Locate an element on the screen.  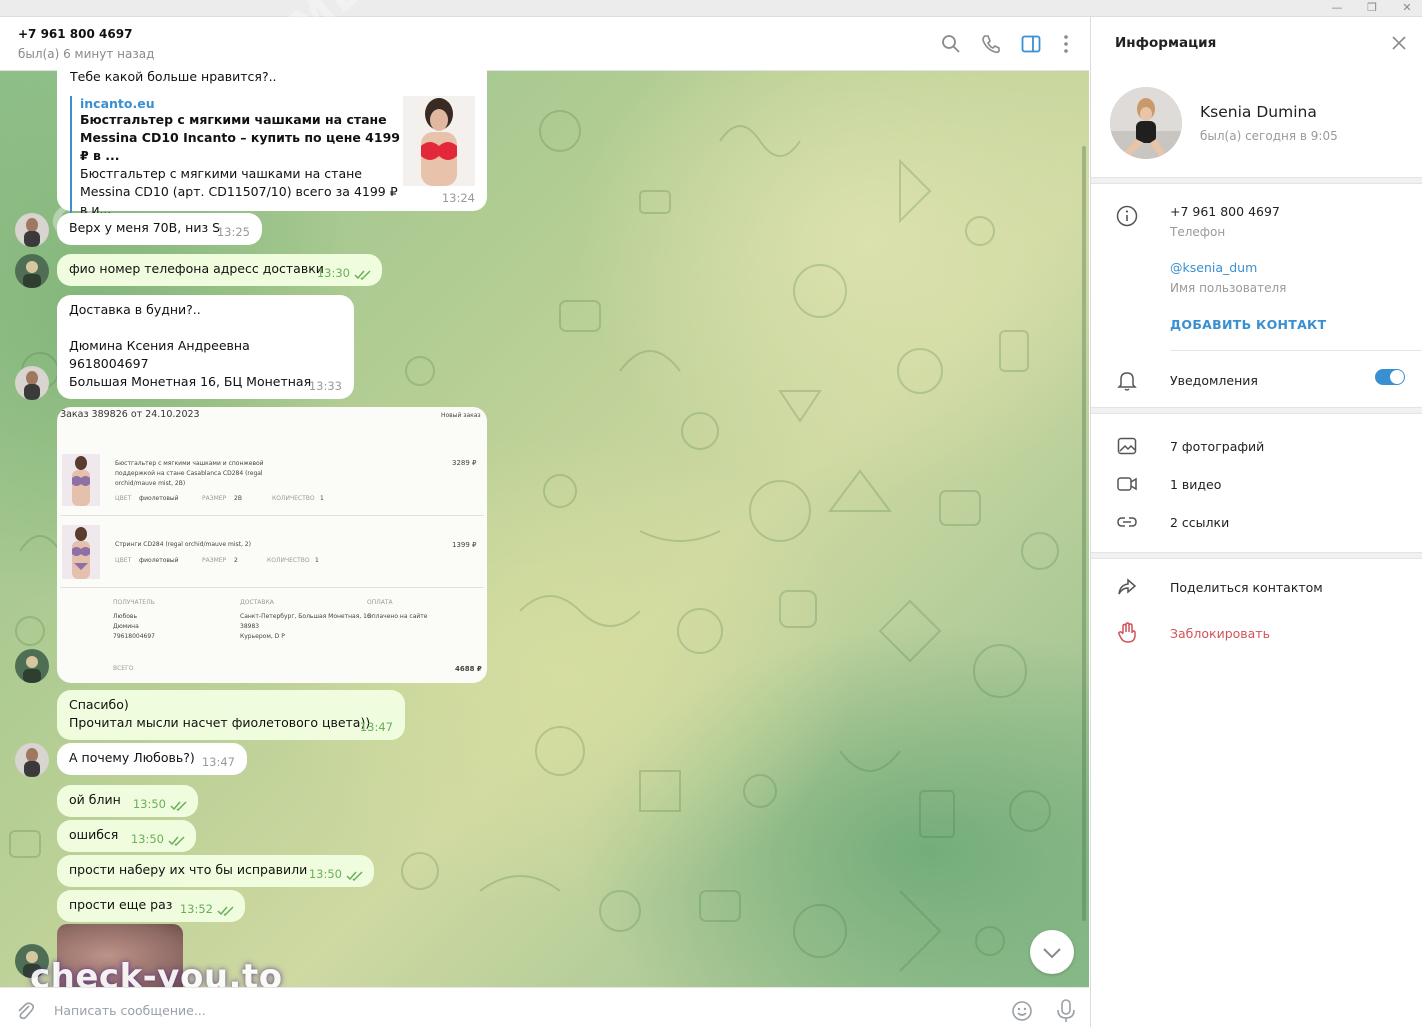
message-time: 13:25 is located at coordinates (233, 232).